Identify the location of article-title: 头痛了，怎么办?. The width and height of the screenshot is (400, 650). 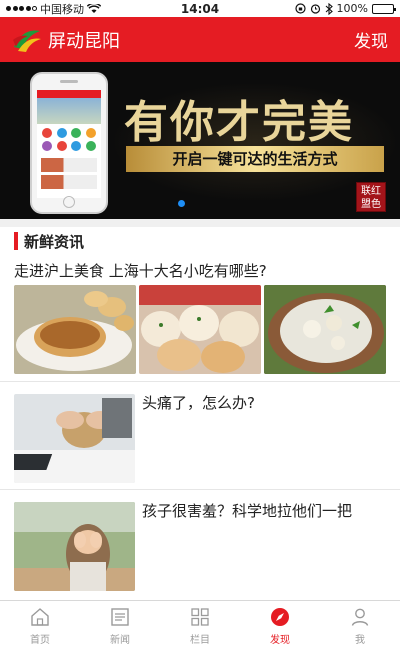
(198, 403).